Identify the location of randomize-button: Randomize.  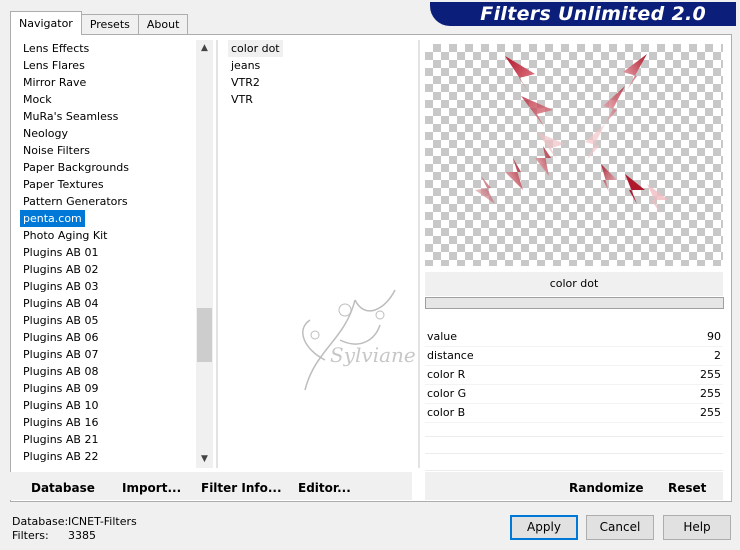
(606, 488).